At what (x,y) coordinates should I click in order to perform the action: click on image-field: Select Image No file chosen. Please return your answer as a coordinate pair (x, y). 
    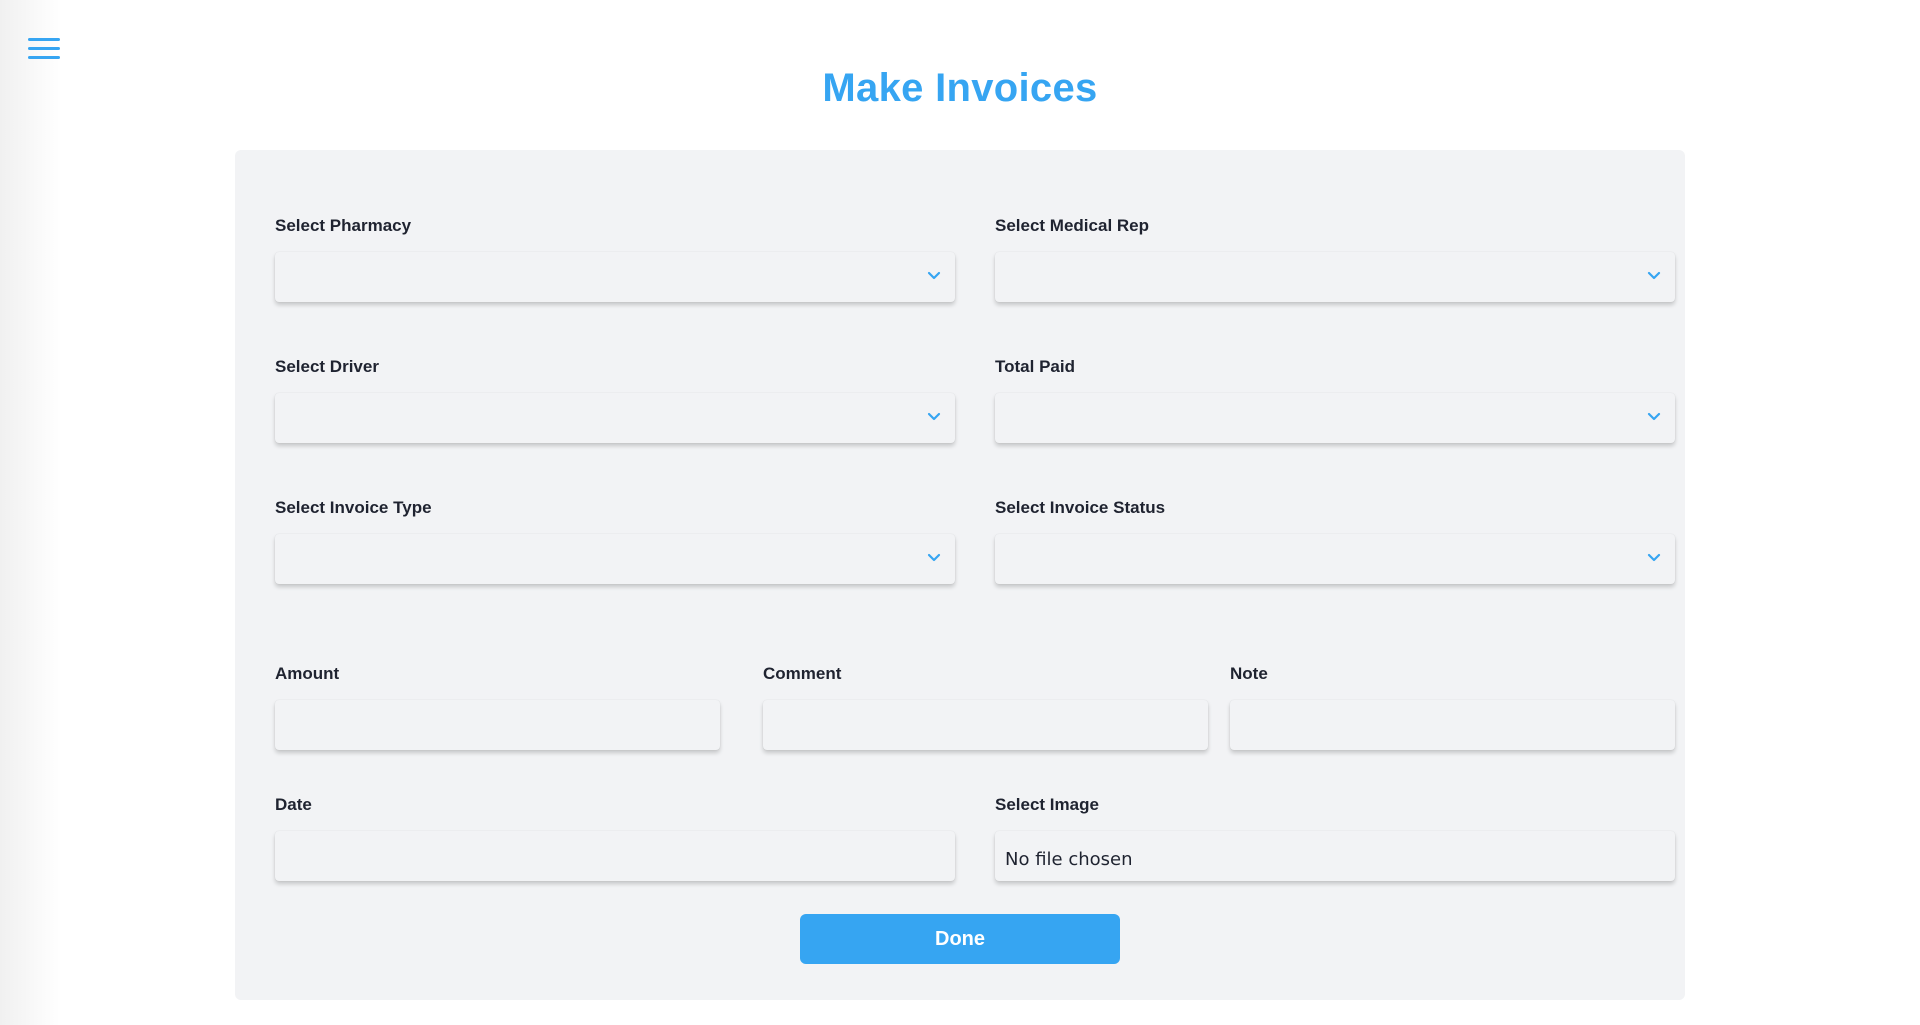
    Looking at the image, I should click on (1335, 838).